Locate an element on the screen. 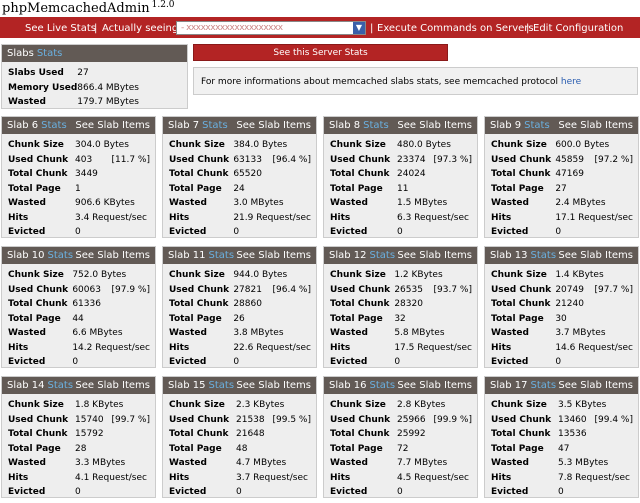  app-title: phpMemcachedAdmin 1.2.0 is located at coordinates (88, 8).